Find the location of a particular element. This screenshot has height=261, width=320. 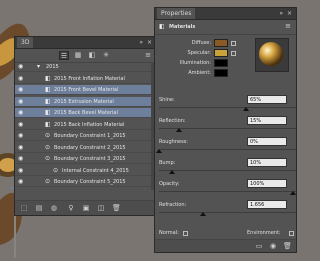

slider-label: Bump: is located at coordinates (167, 163).